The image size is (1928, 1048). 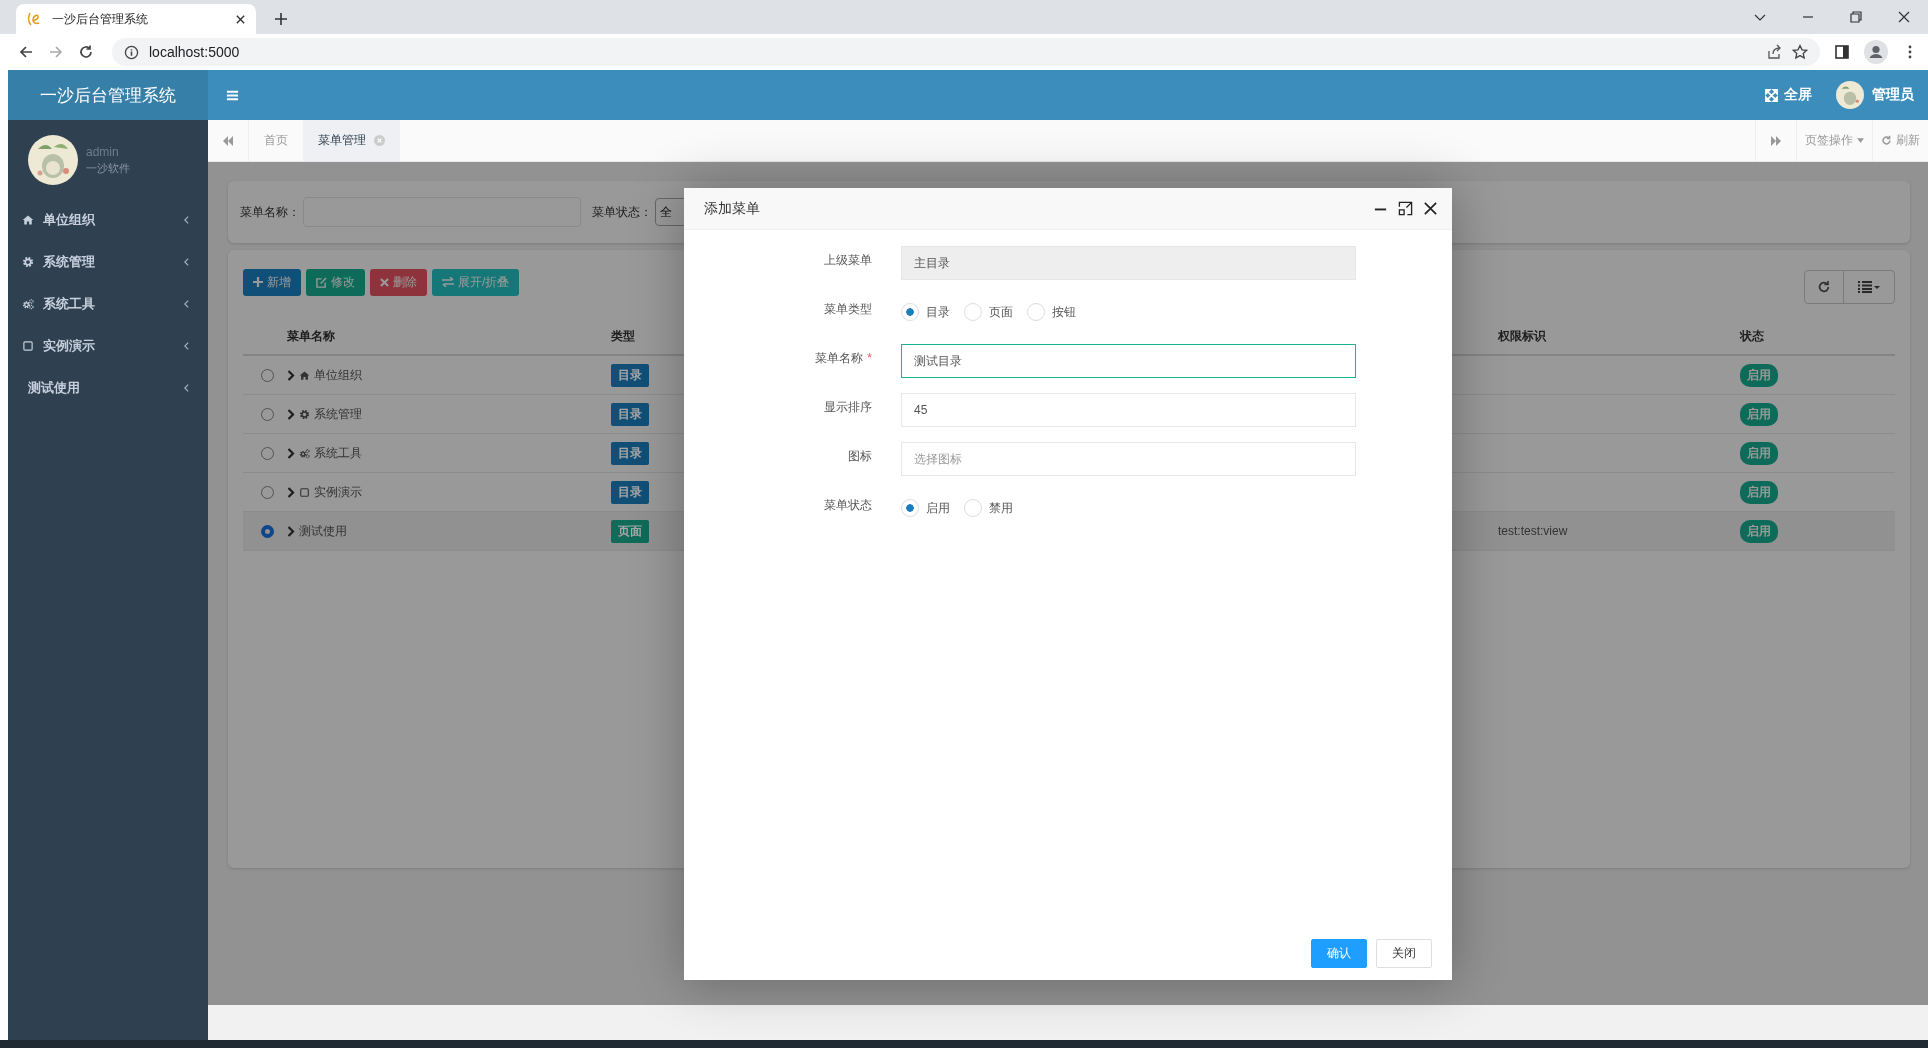 I want to click on double-right-icon, so click(x=1776, y=140).